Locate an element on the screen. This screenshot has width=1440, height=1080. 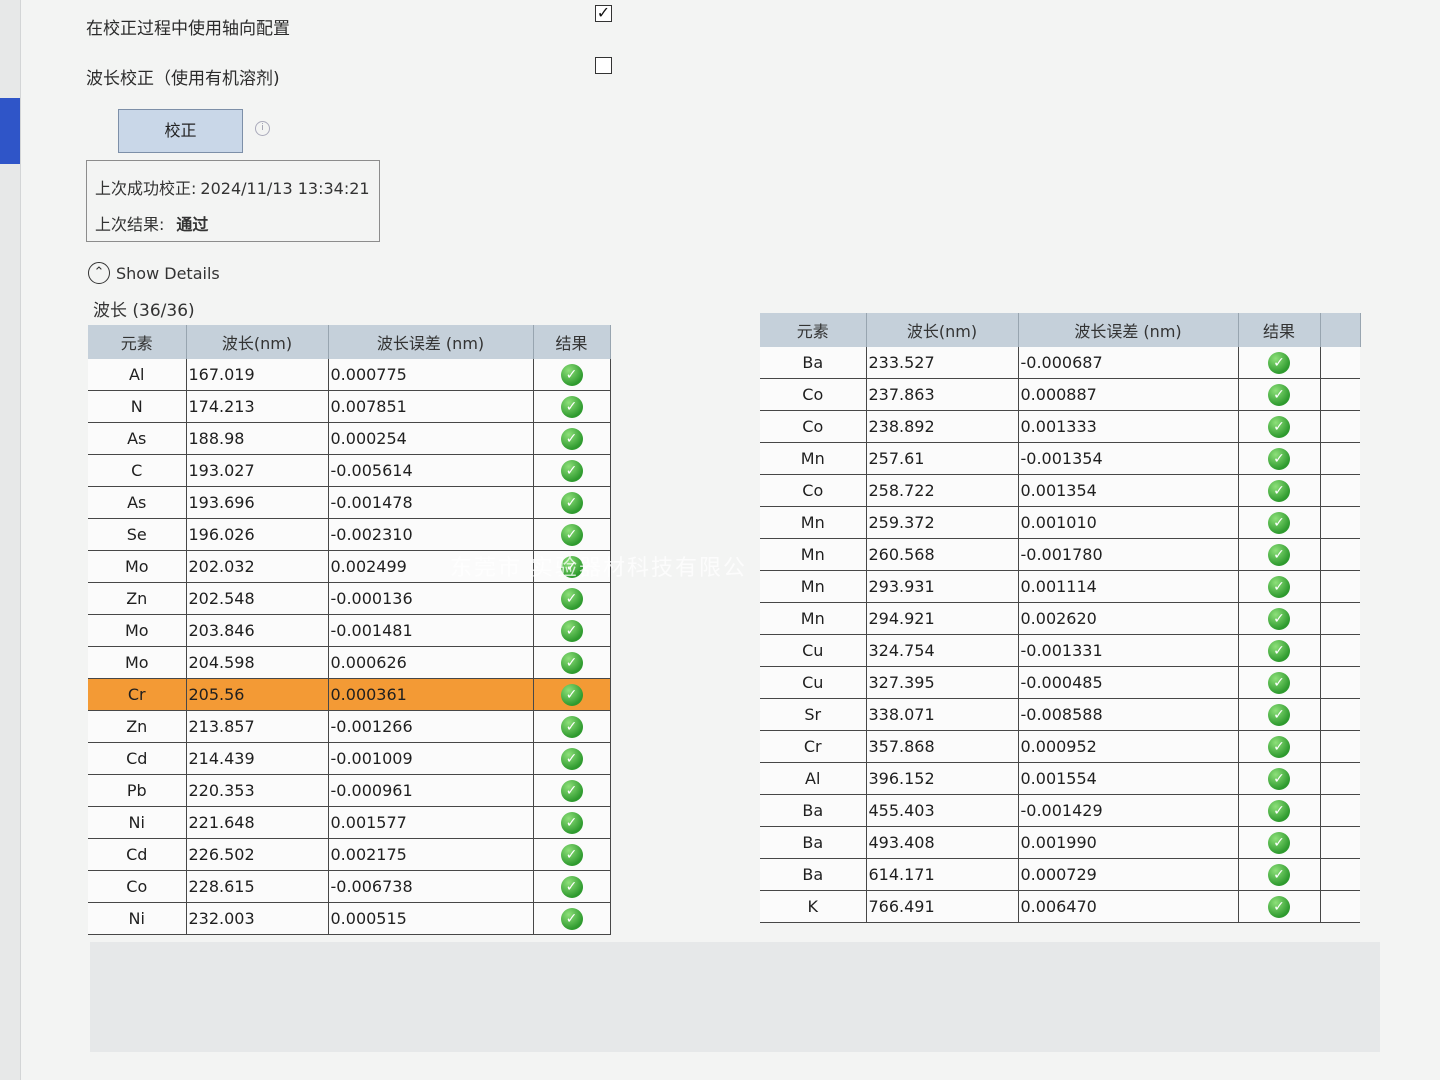
table-row: Mo 203.846 -0.001481 ✓ is located at coordinates (349, 630).